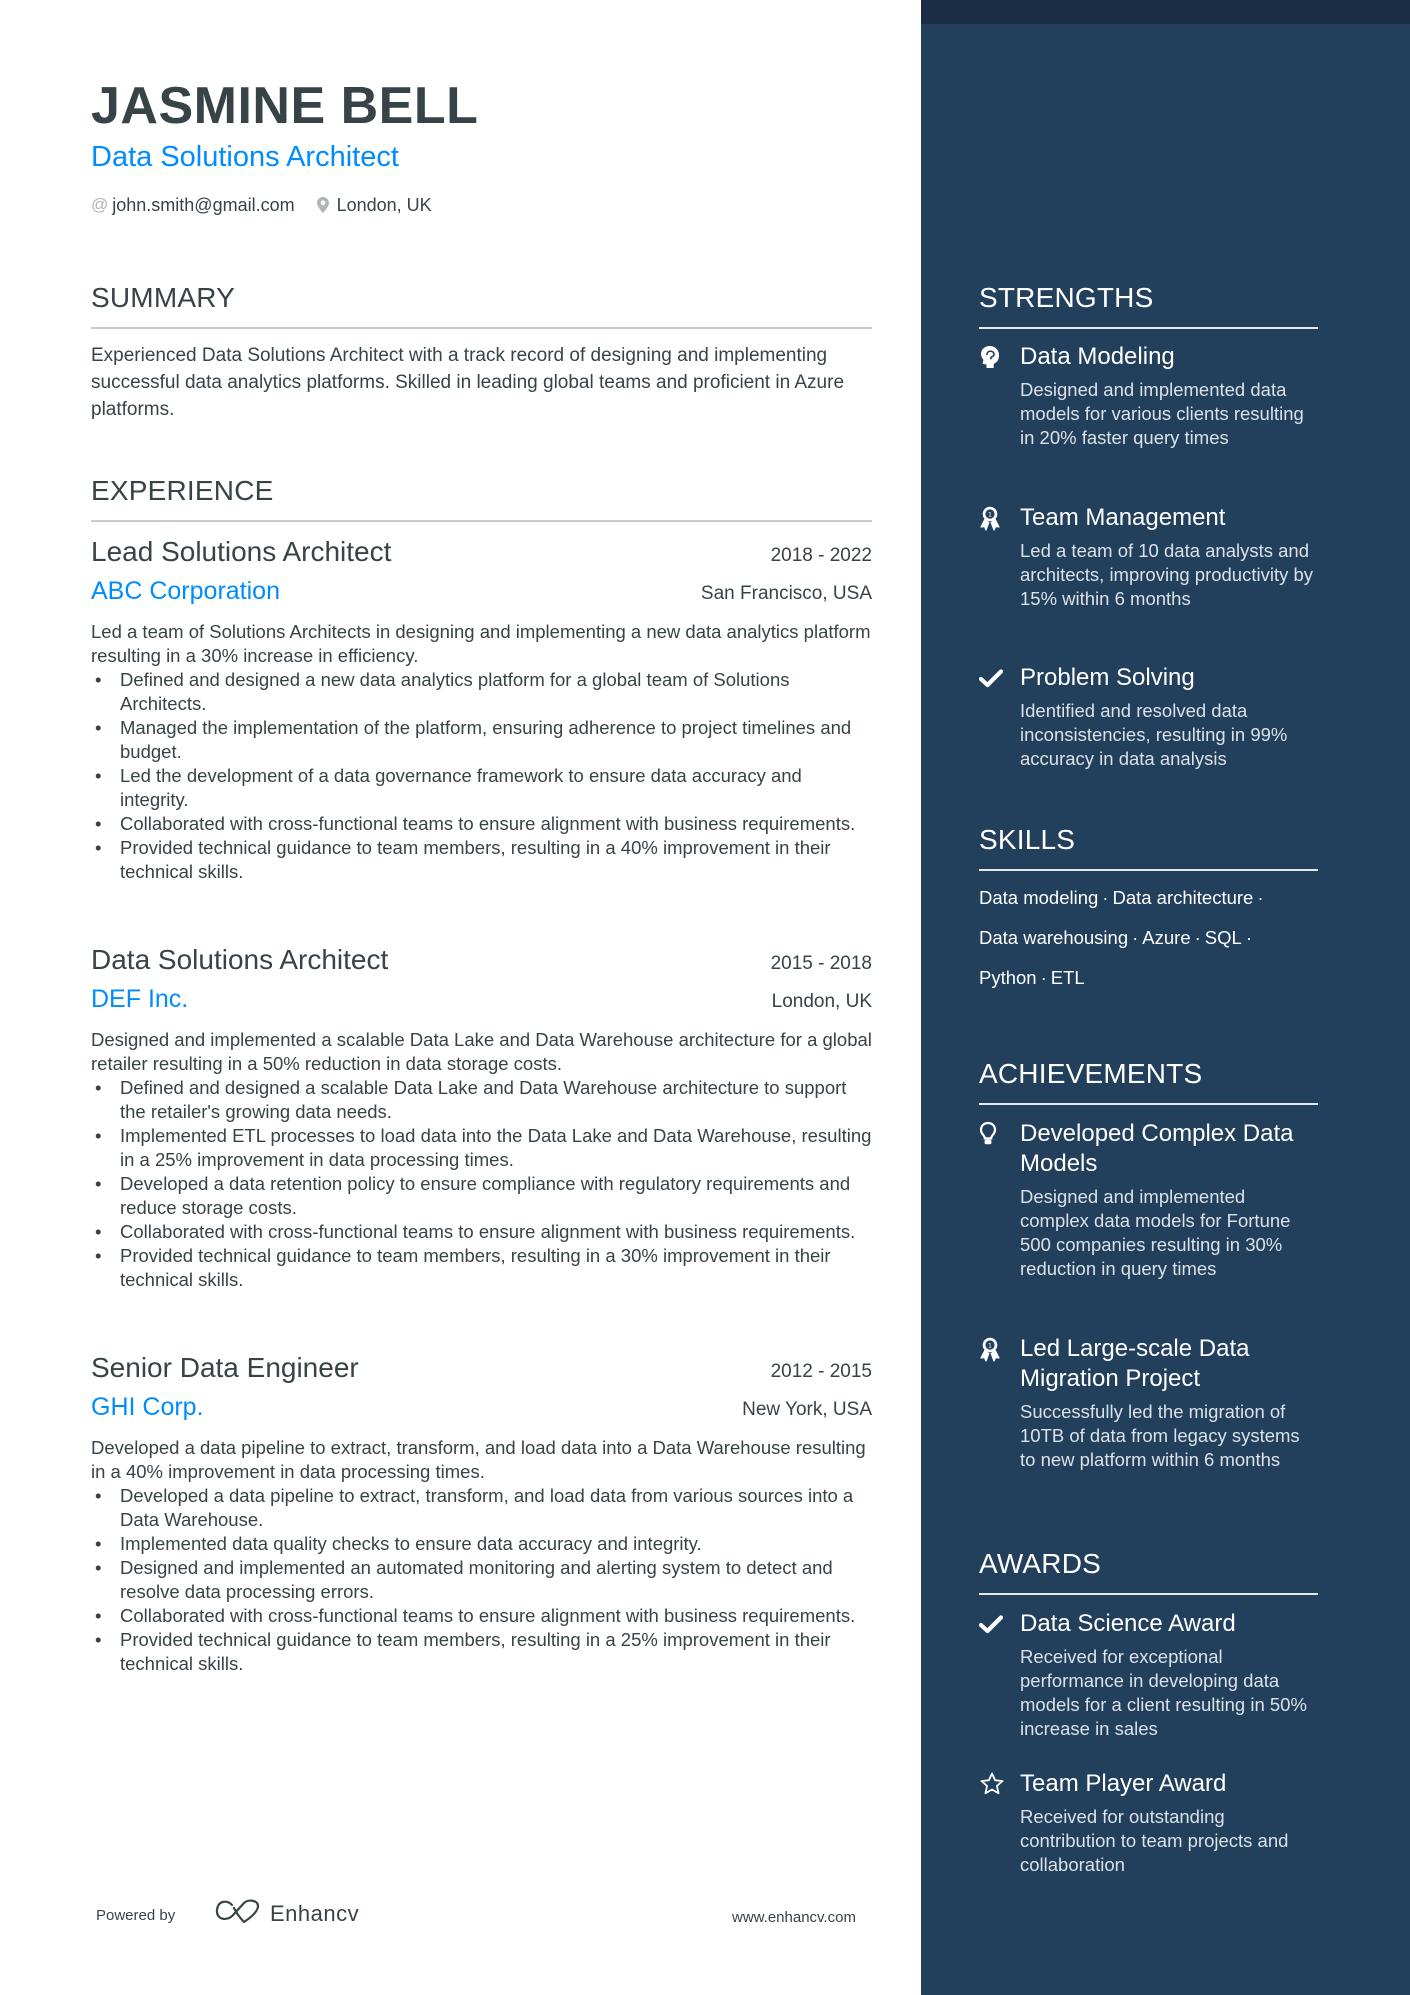 The width and height of the screenshot is (1410, 1995). I want to click on lightbulb-icon, so click(992, 1134).